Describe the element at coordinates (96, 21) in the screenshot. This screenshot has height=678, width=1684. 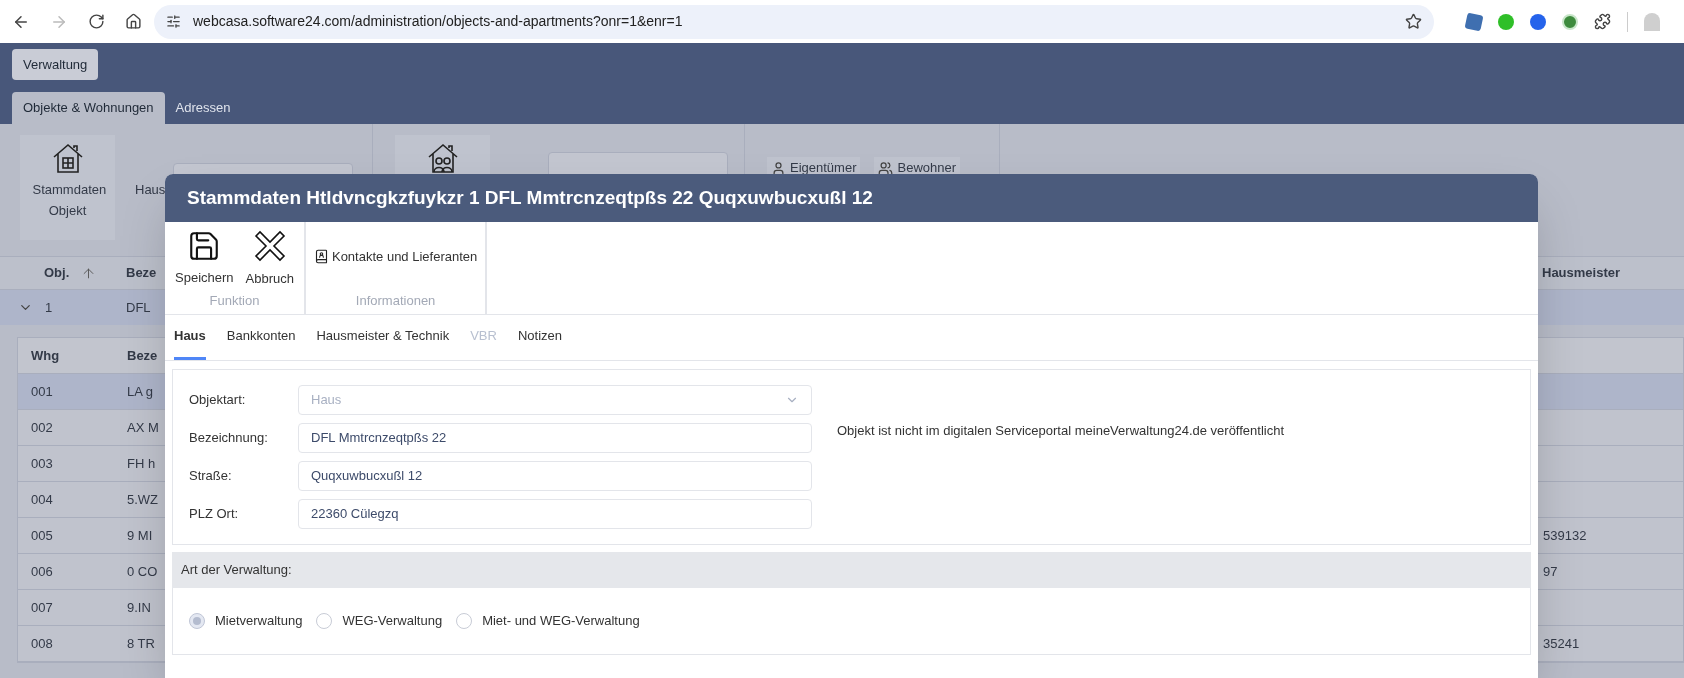
I see `reload-icon` at that location.